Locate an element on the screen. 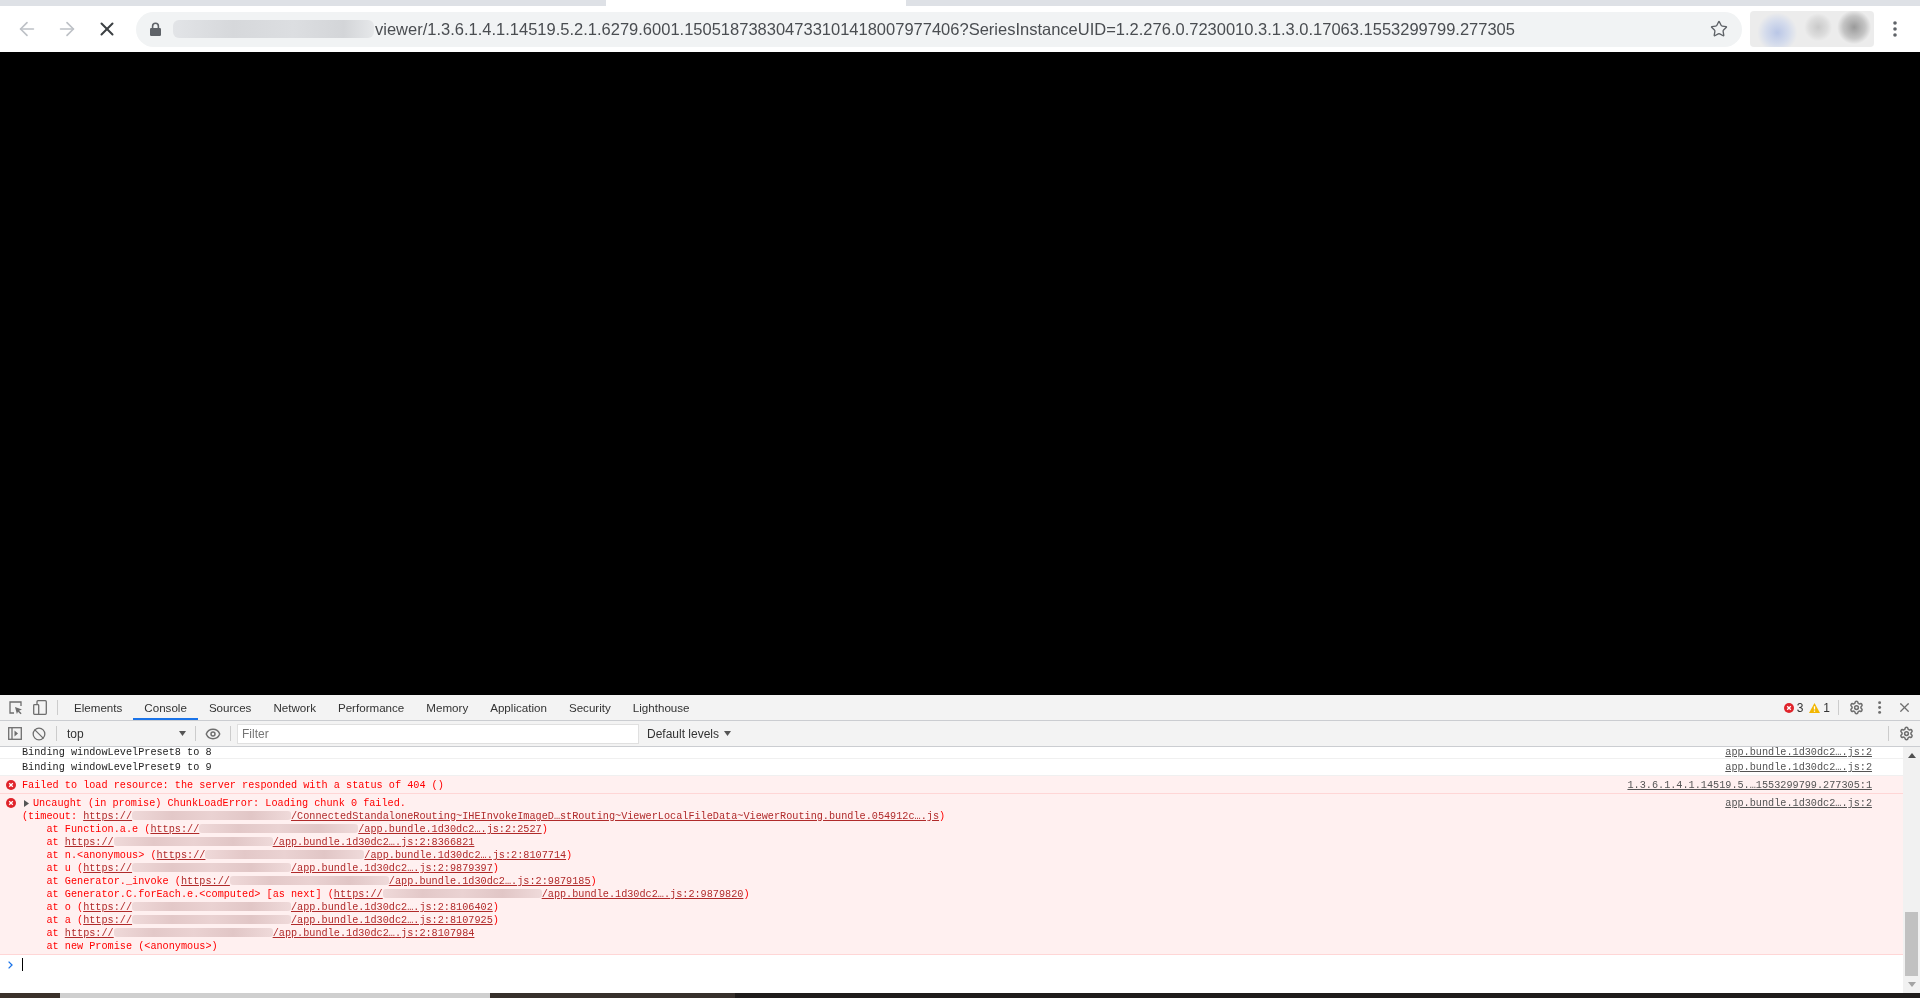 The height and width of the screenshot is (998, 1920). prompt-chevron-icon is located at coordinates (10, 965).